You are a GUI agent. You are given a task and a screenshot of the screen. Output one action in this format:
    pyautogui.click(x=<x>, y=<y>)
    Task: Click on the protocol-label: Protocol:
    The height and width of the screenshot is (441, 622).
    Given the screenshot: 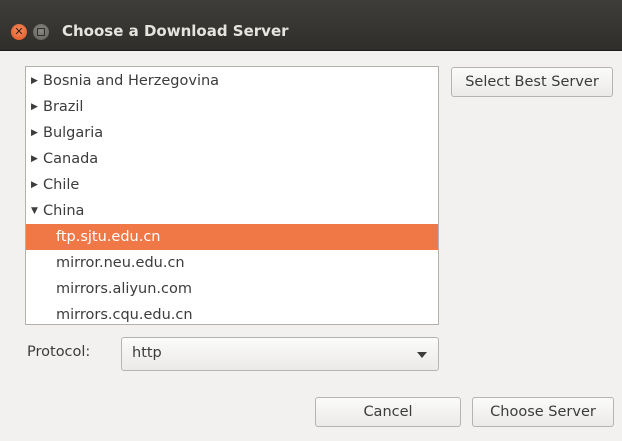 What is the action you would take?
    pyautogui.click(x=59, y=352)
    